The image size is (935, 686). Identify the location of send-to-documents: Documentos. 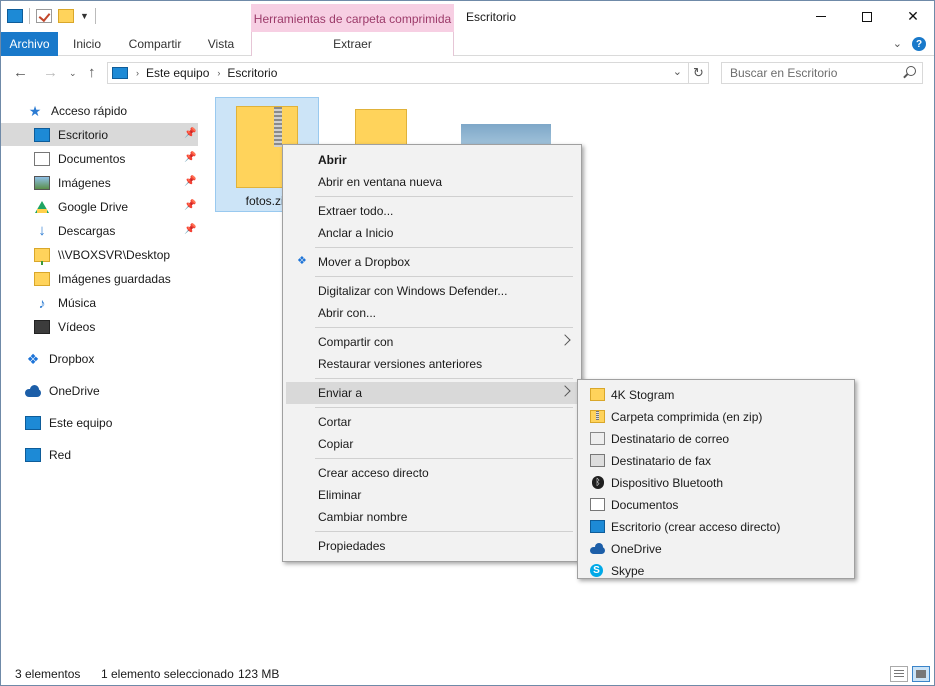
(716, 505).